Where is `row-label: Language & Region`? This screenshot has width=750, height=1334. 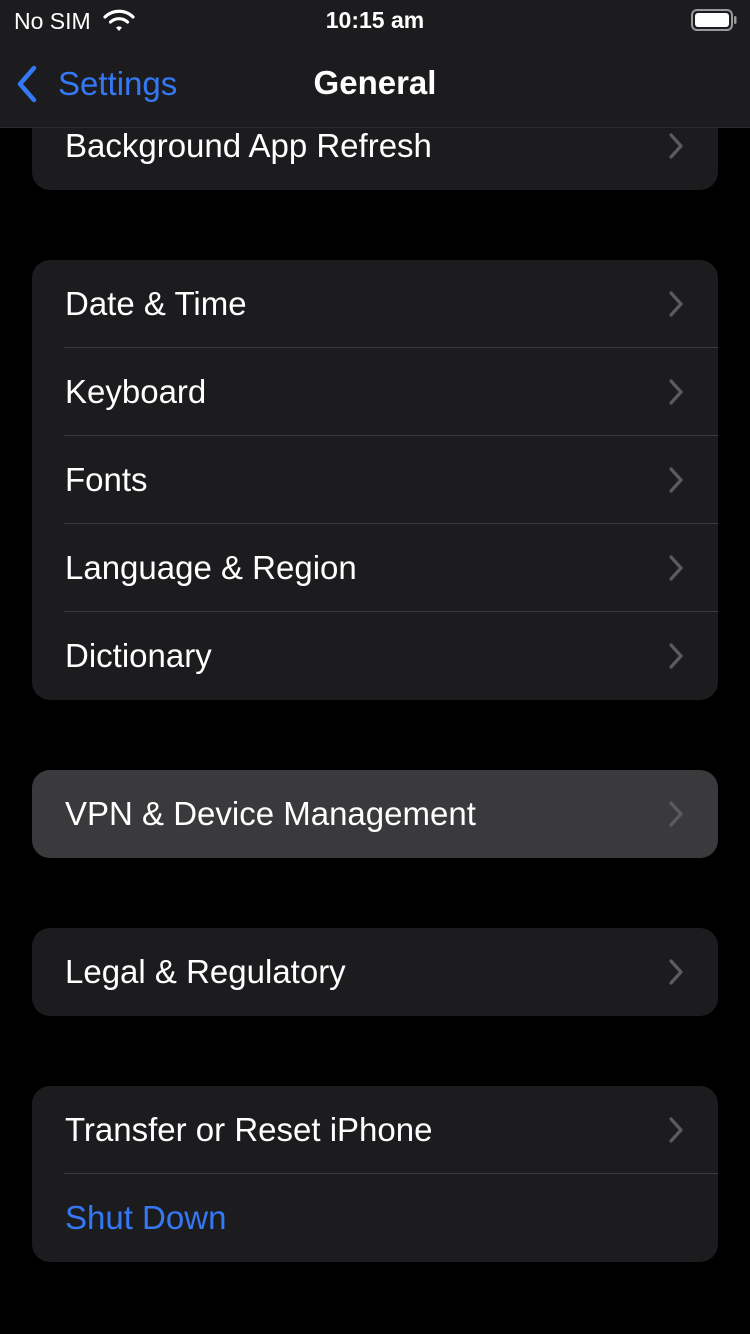 row-label: Language & Region is located at coordinates (211, 567).